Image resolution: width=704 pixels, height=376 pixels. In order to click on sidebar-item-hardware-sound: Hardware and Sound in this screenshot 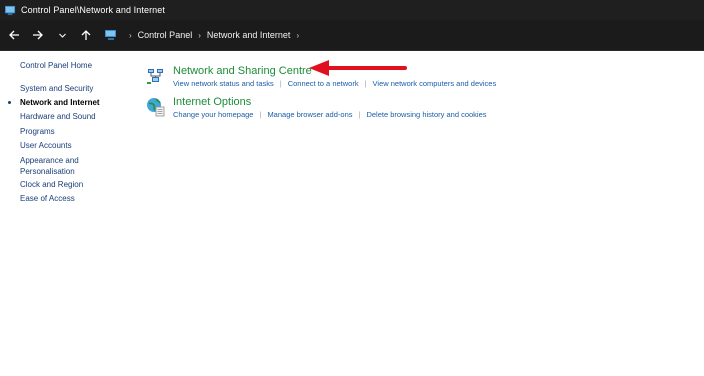, I will do `click(58, 116)`.